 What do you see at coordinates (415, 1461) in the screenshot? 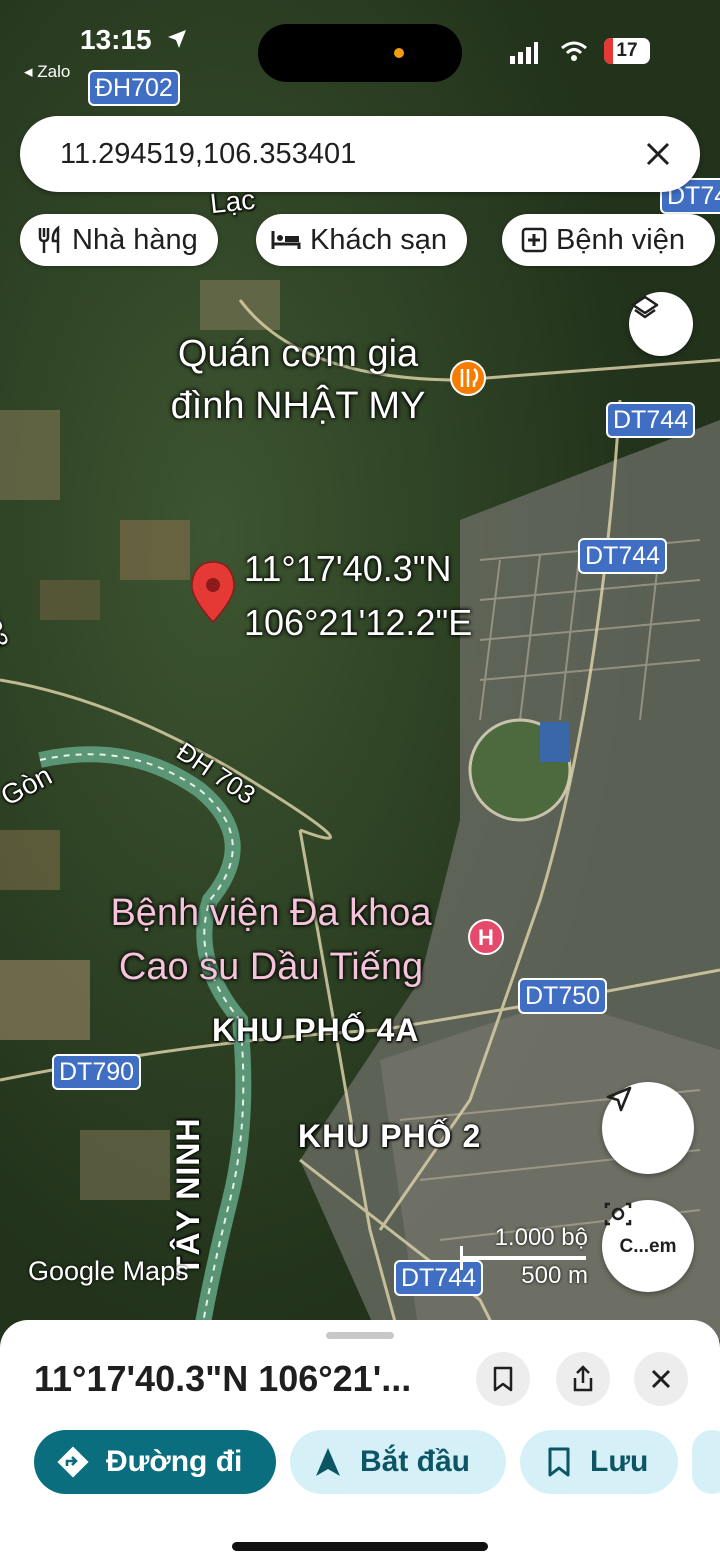
I see `action-label: Bắt đầu` at bounding box center [415, 1461].